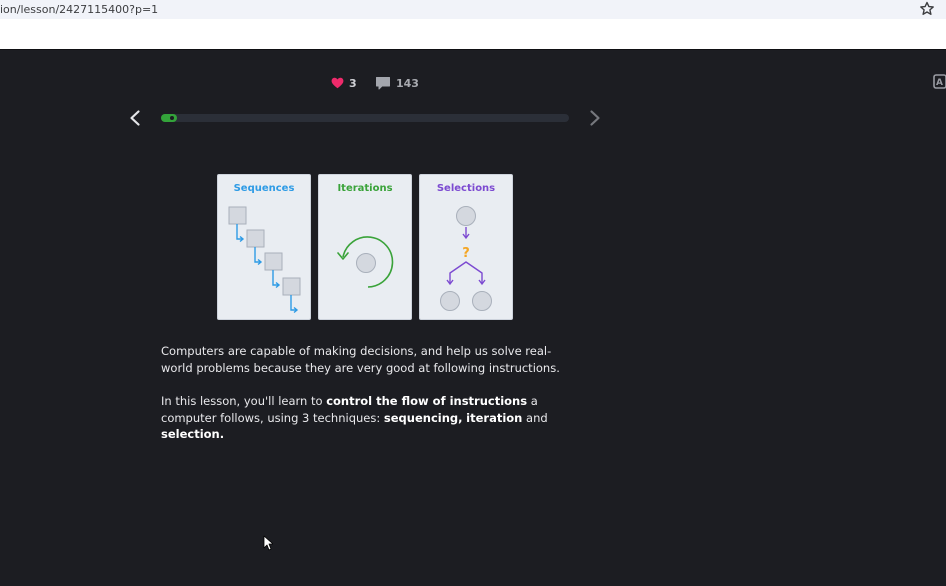  I want to click on emphasis-selection: selection., so click(193, 434).